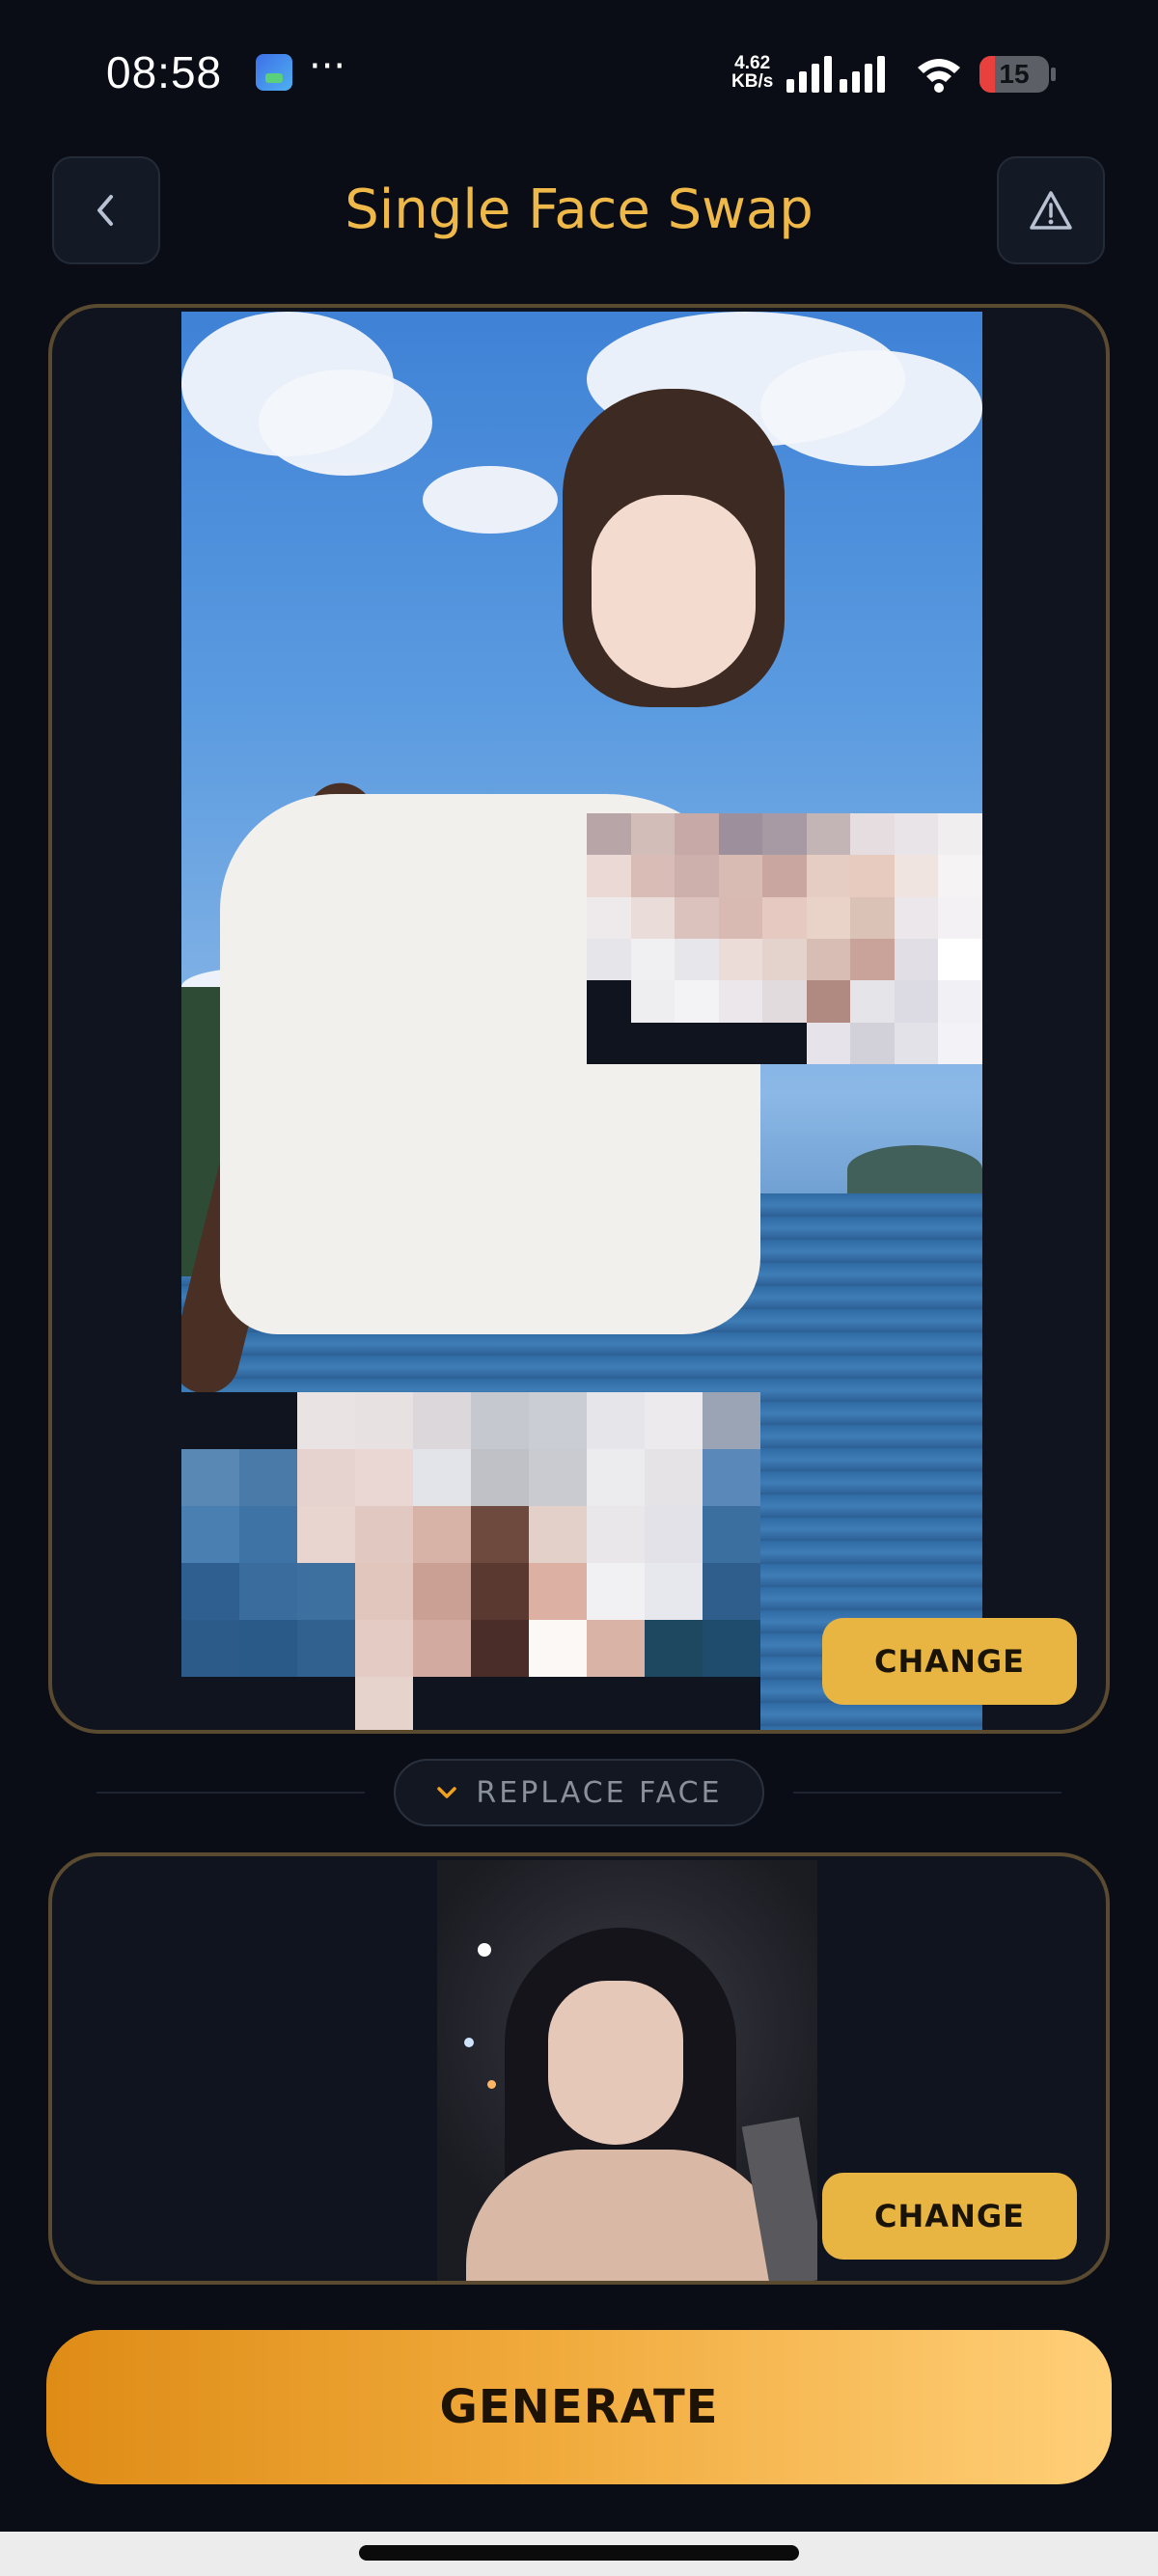 This screenshot has height=2576, width=1158. What do you see at coordinates (579, 210) in the screenshot?
I see `page-title: Single Face Swap` at bounding box center [579, 210].